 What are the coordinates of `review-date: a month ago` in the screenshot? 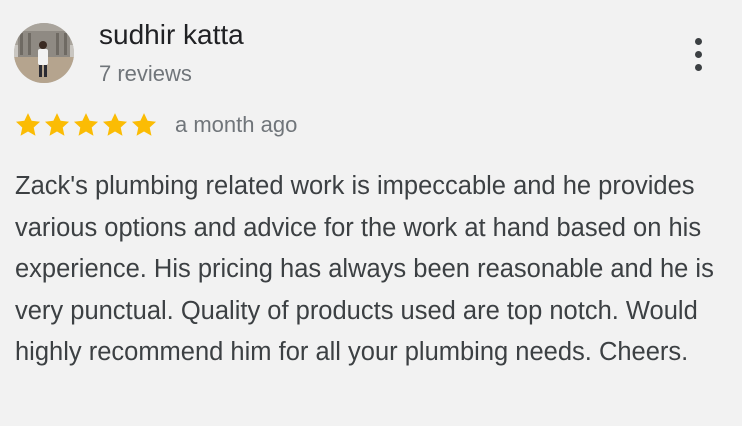 It's located at (236, 124).